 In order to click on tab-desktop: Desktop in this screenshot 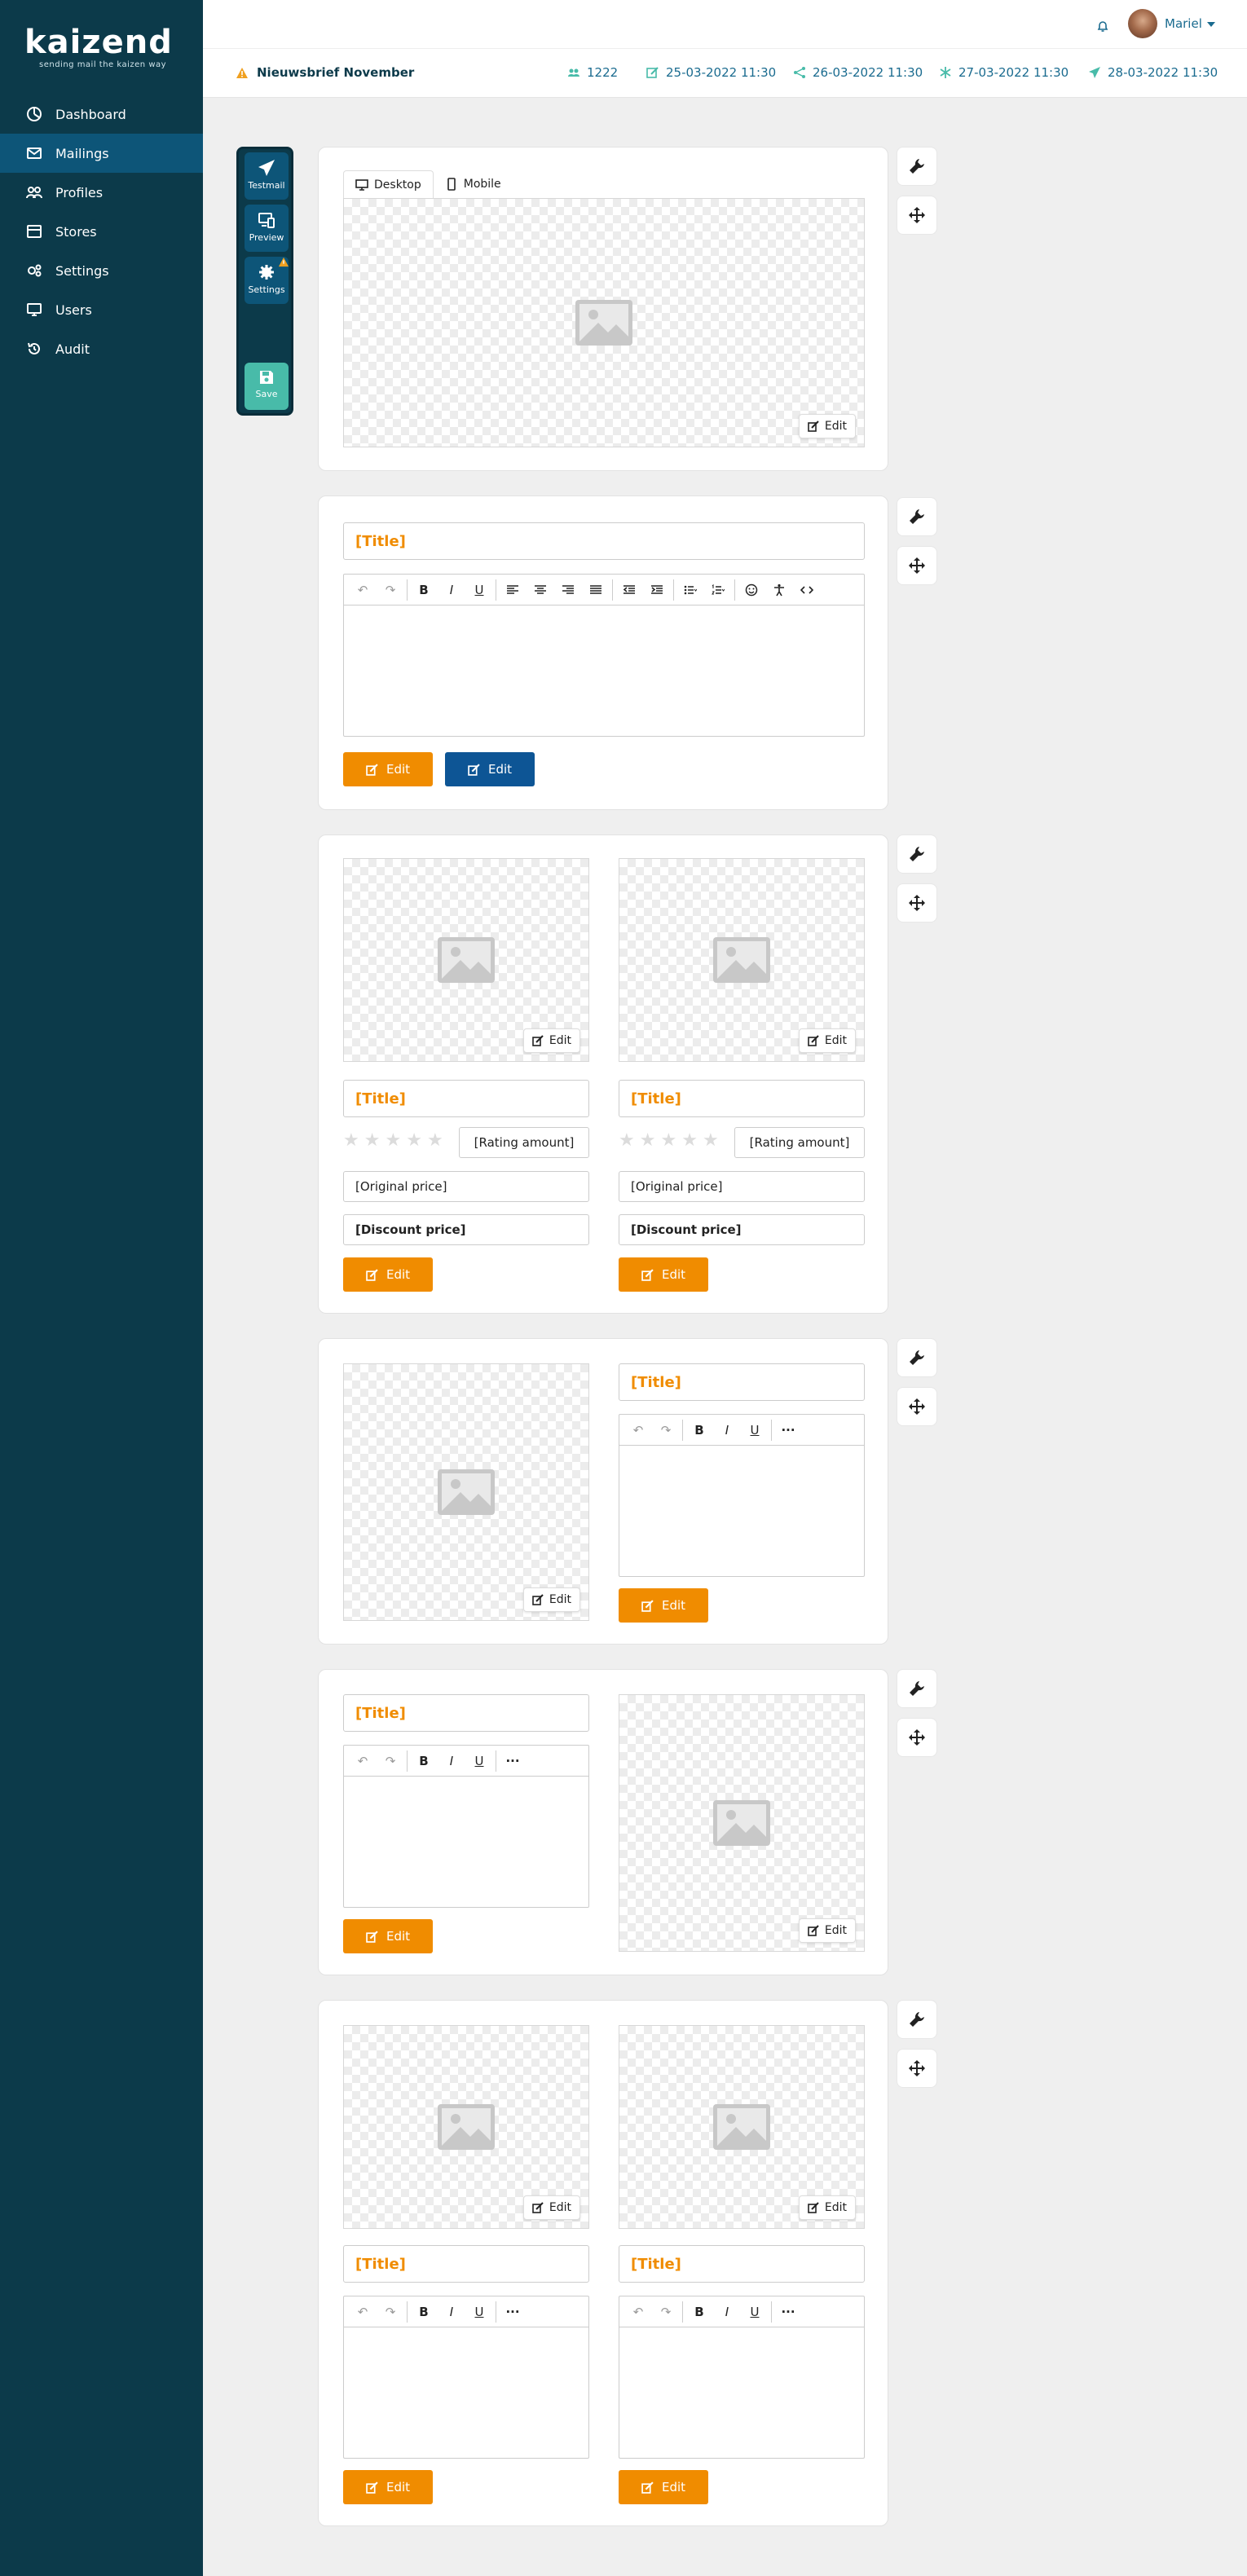, I will do `click(389, 184)`.